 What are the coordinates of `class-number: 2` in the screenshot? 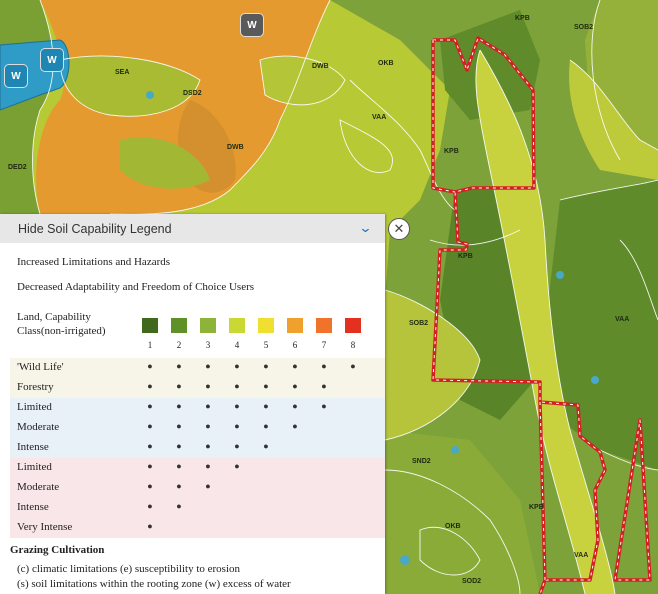 It's located at (179, 345).